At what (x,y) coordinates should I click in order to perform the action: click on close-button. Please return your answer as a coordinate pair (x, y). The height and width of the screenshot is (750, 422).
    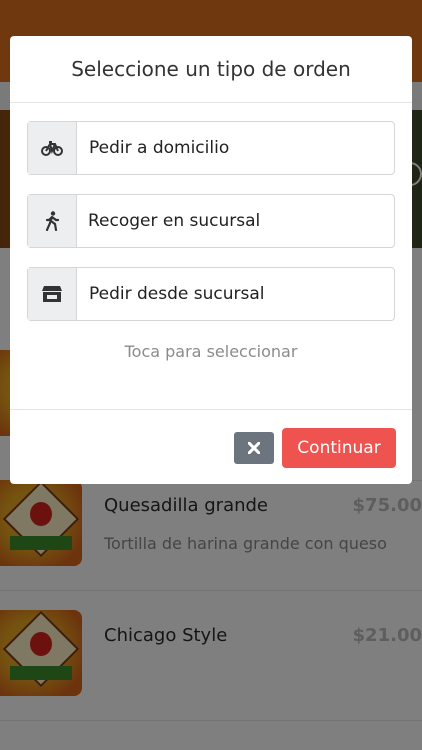
    Looking at the image, I should click on (254, 448).